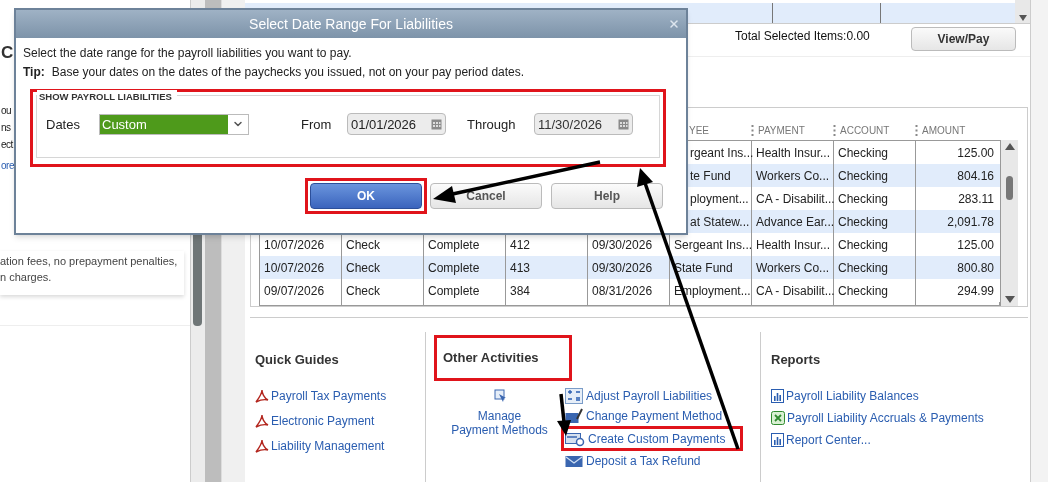 Image resolution: width=1048 pixels, height=482 pixels. Describe the element at coordinates (796, 359) in the screenshot. I see `section-heading: Reports` at that location.